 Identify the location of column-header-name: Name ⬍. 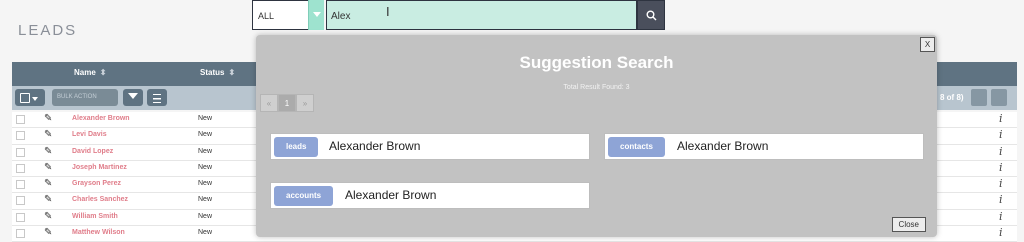
(90, 72).